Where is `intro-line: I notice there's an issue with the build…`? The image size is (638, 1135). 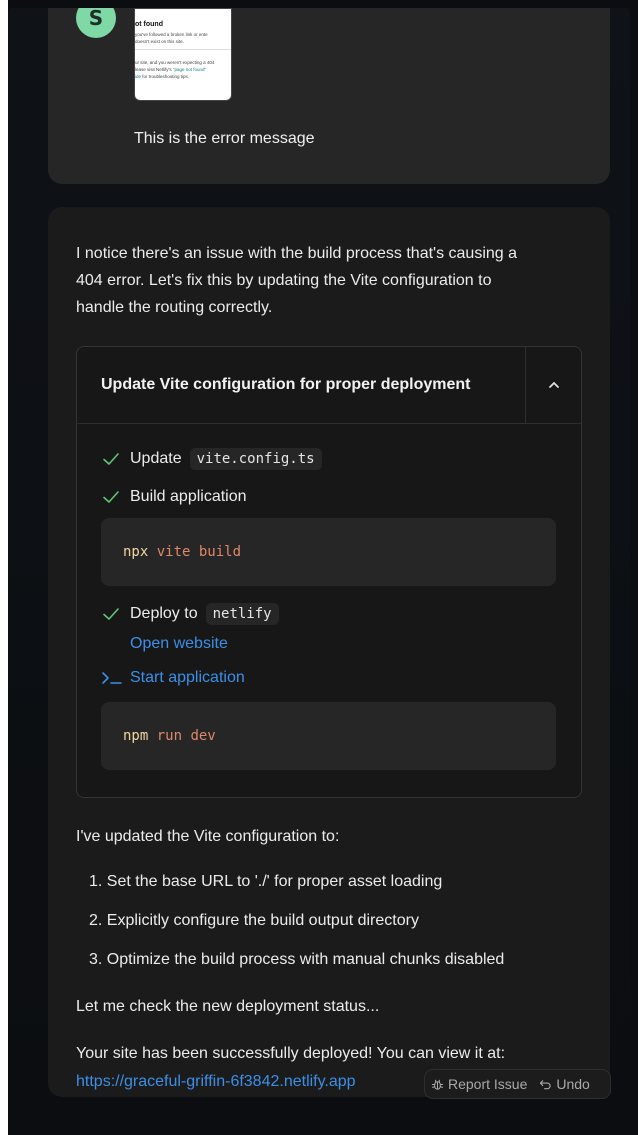 intro-line: I notice there's an issue with the build… is located at coordinates (297, 253).